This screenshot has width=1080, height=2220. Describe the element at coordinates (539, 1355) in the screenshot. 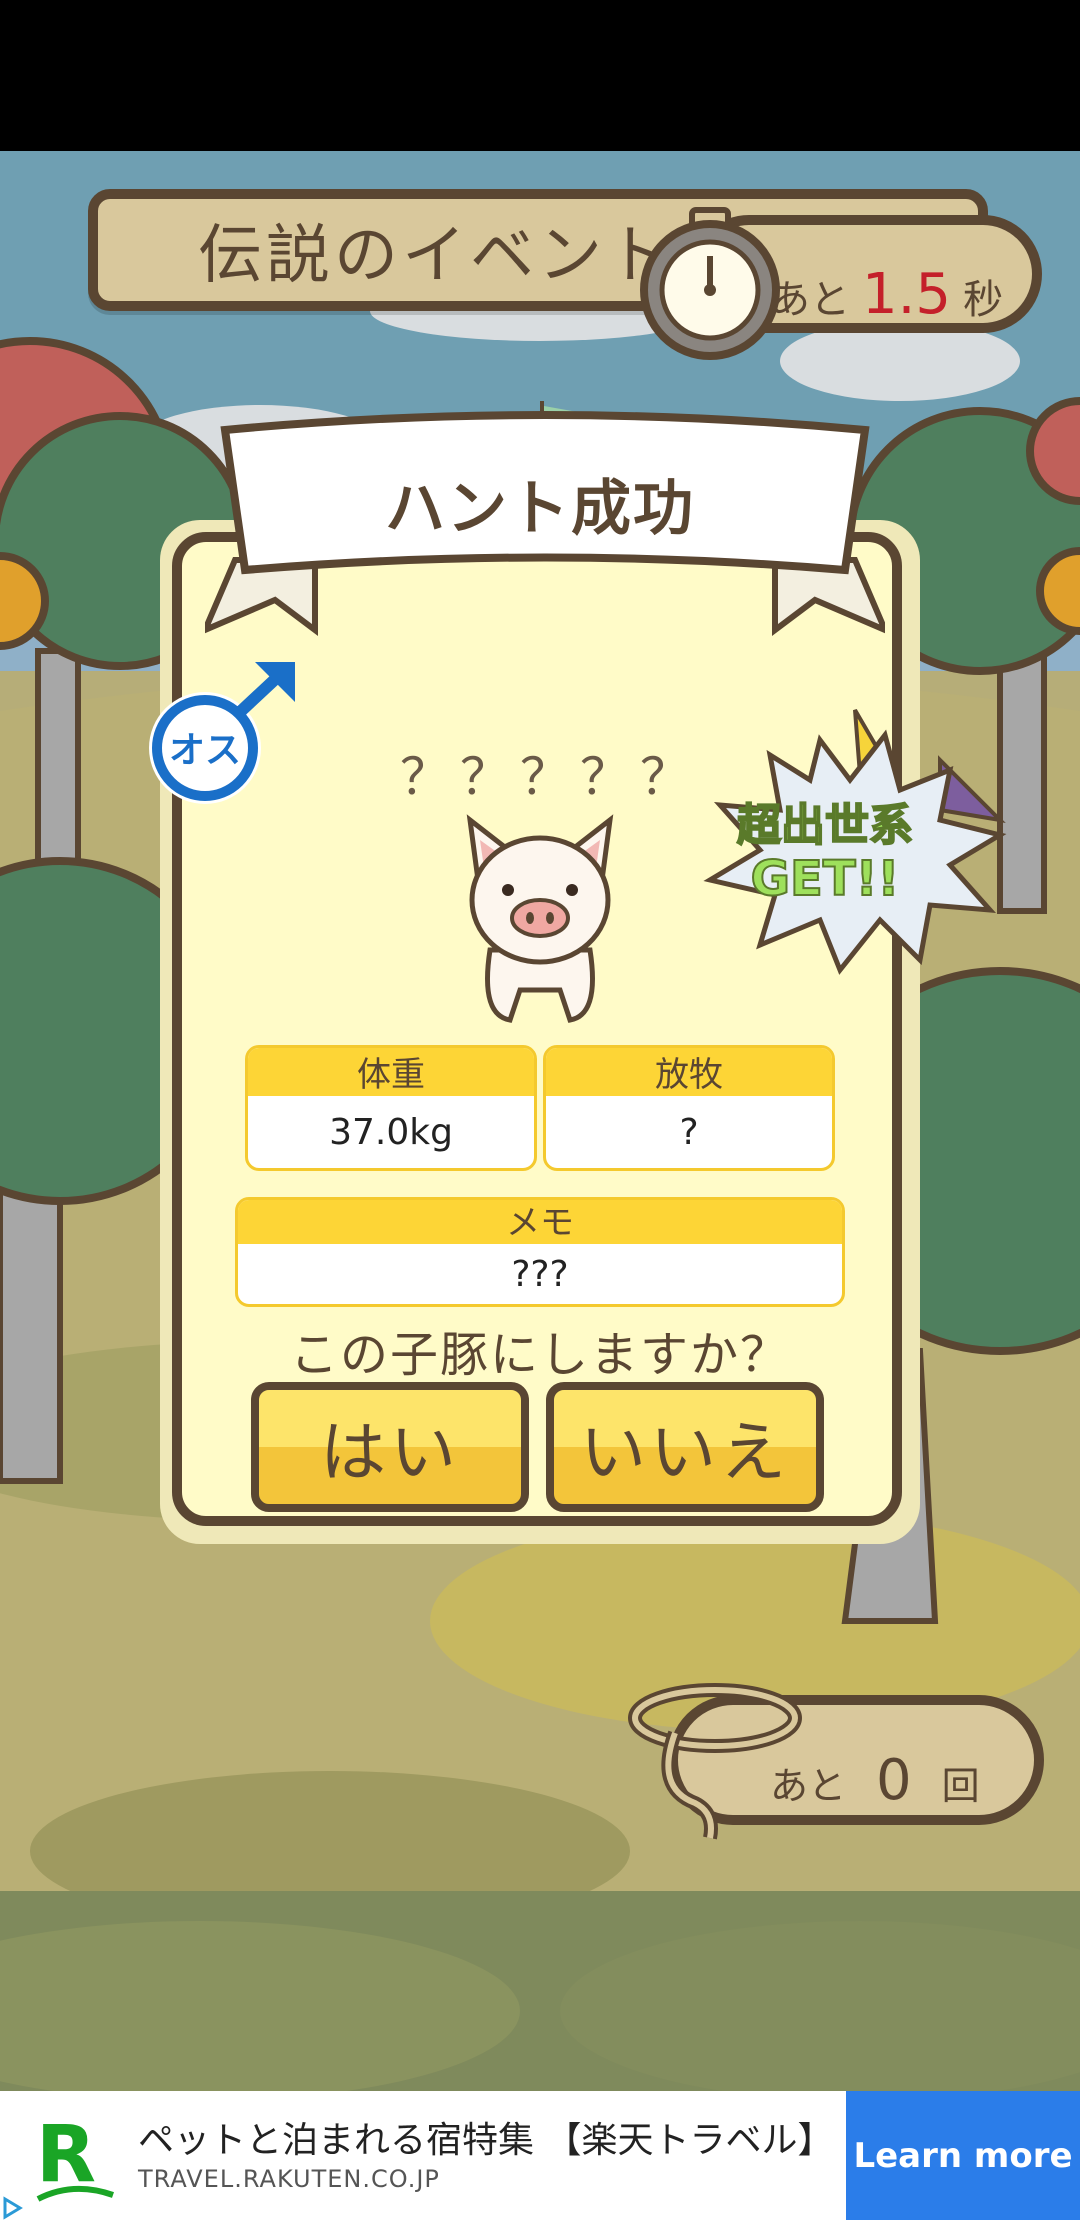

I see `confirm-question: この子豚にしますか？` at that location.